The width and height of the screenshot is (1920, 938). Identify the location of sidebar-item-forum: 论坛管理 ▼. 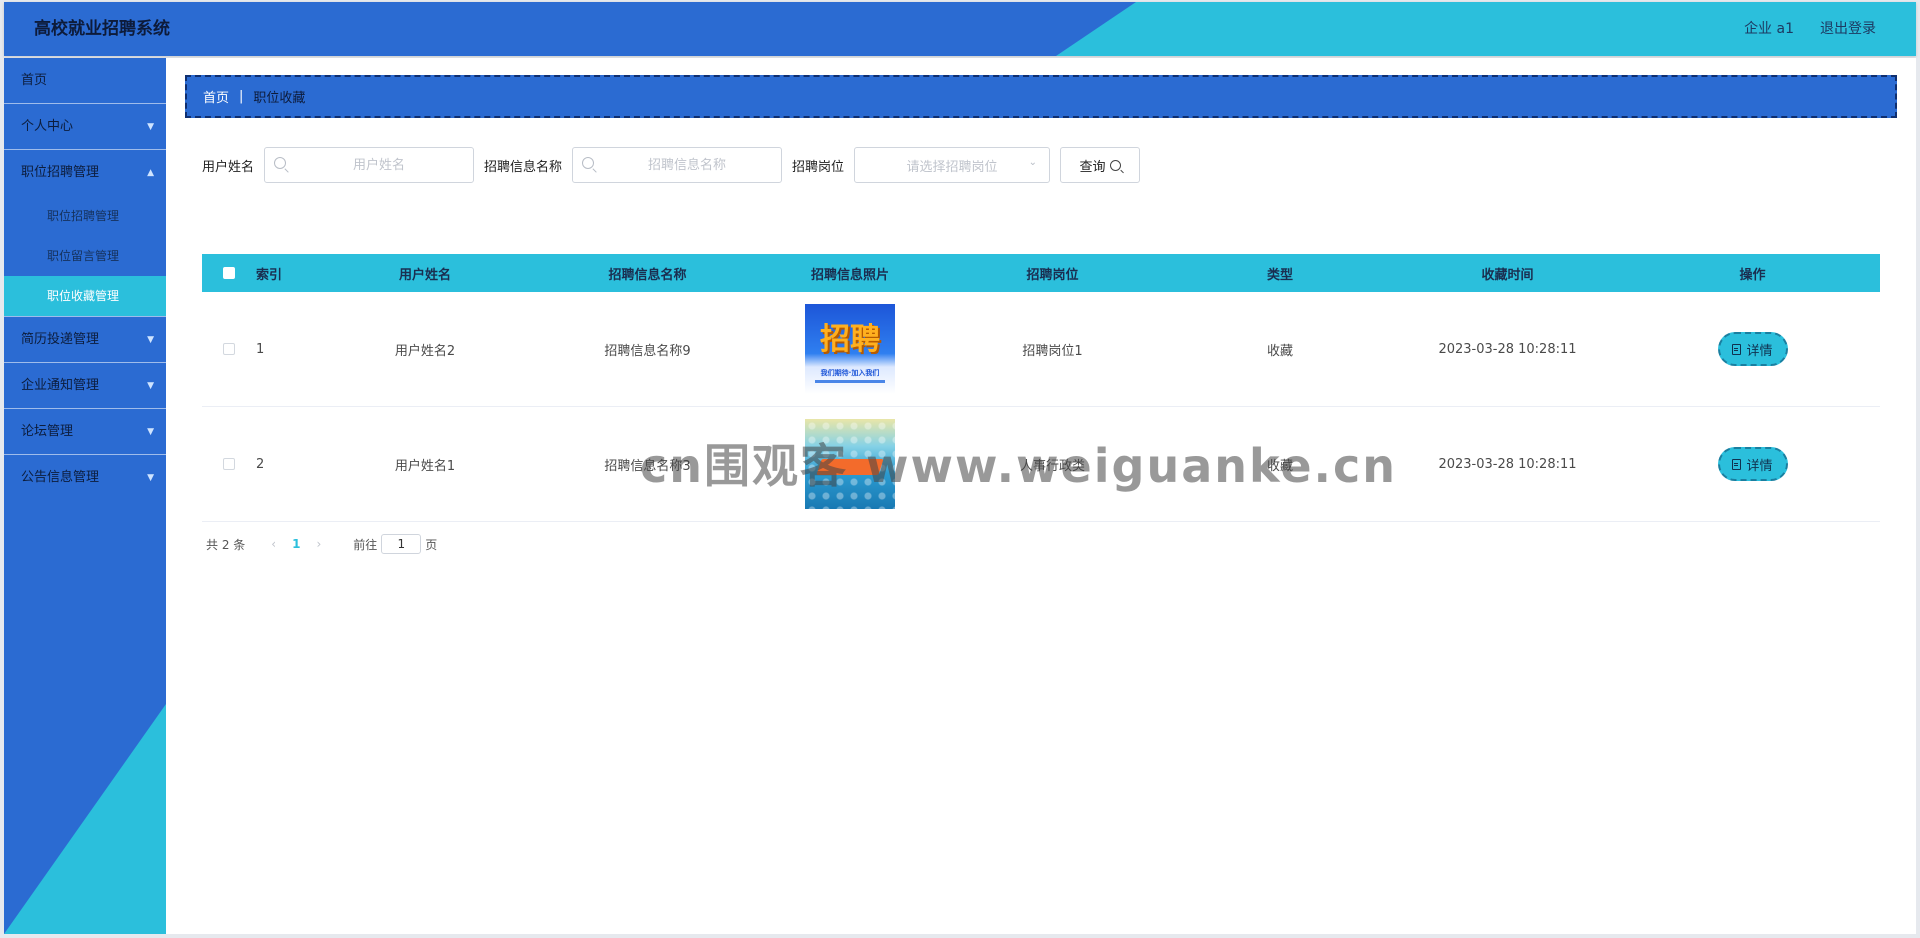
(85, 432).